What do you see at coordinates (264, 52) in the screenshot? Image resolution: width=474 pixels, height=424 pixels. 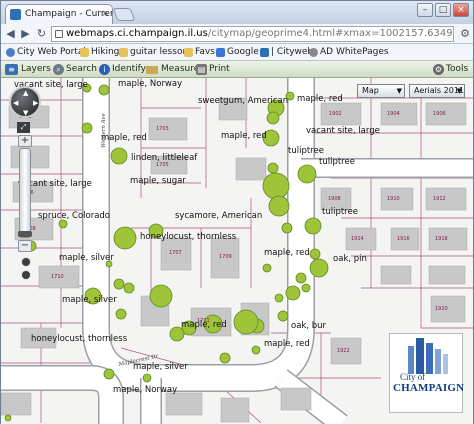 I see `page-icon` at bounding box center [264, 52].